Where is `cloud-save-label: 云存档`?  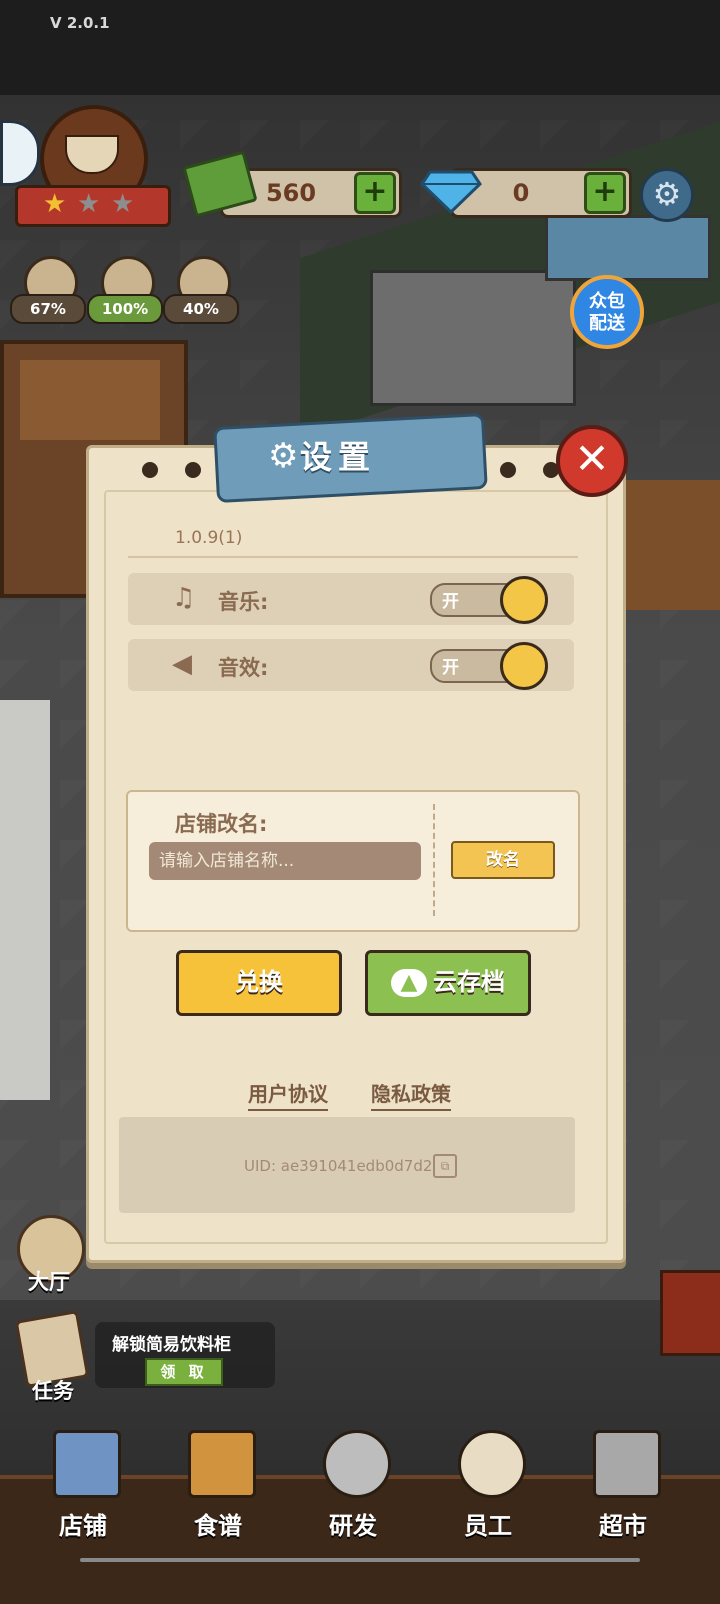
cloud-save-label: 云存档 is located at coordinates (469, 982).